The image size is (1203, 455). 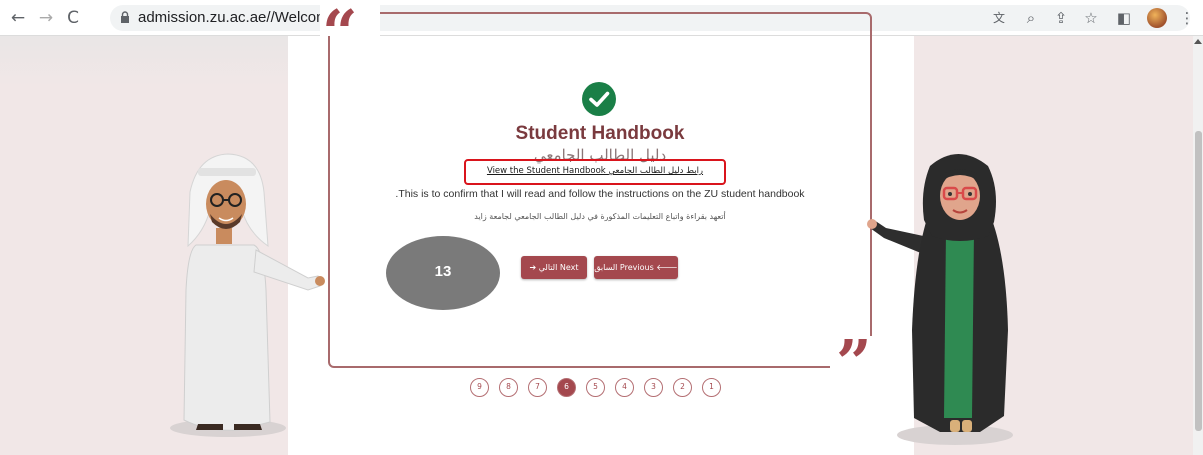 What do you see at coordinates (1198, 281) in the screenshot?
I see `scroll-thumb` at bounding box center [1198, 281].